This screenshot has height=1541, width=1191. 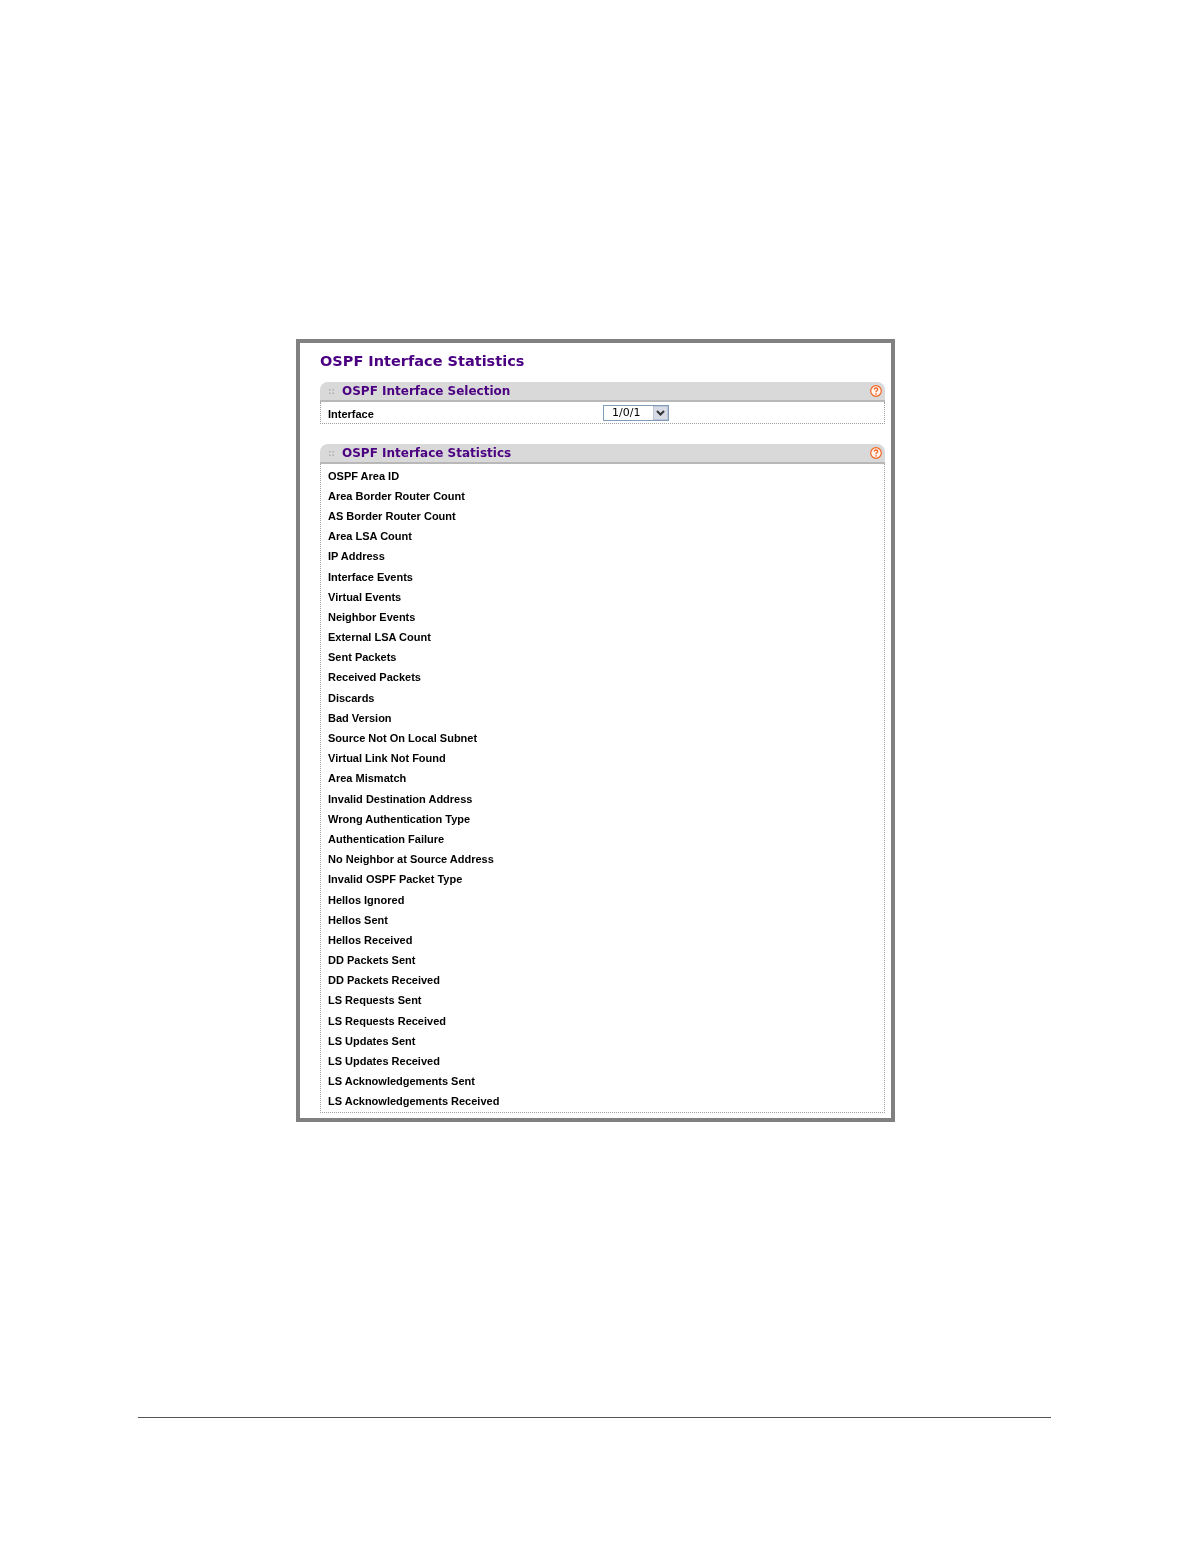 I want to click on statistic-label: LS Requests Received, so click(x=387, y=1021).